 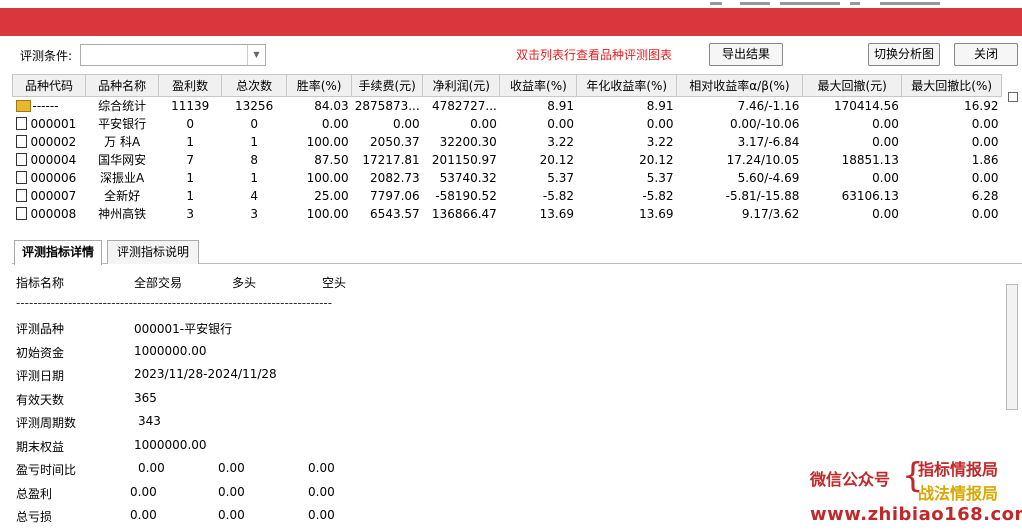 I want to click on cell-text: 7, so click(x=190, y=159).